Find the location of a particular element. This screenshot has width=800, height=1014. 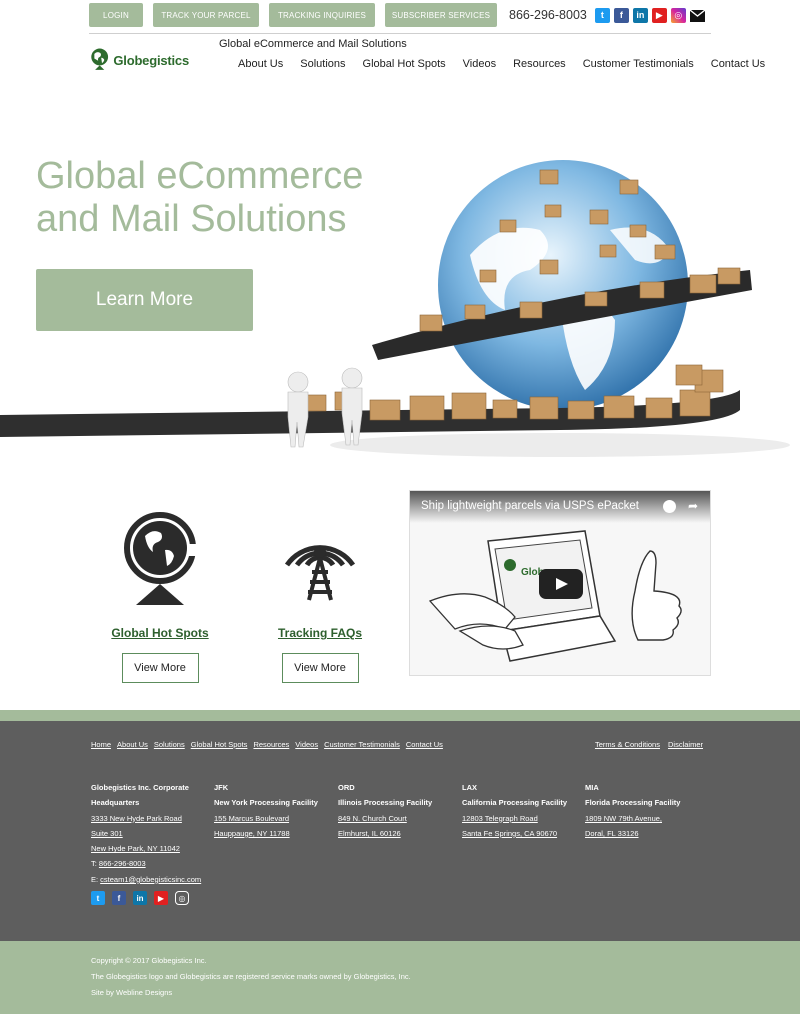

logo: Globegistics is located at coordinates (139, 60).